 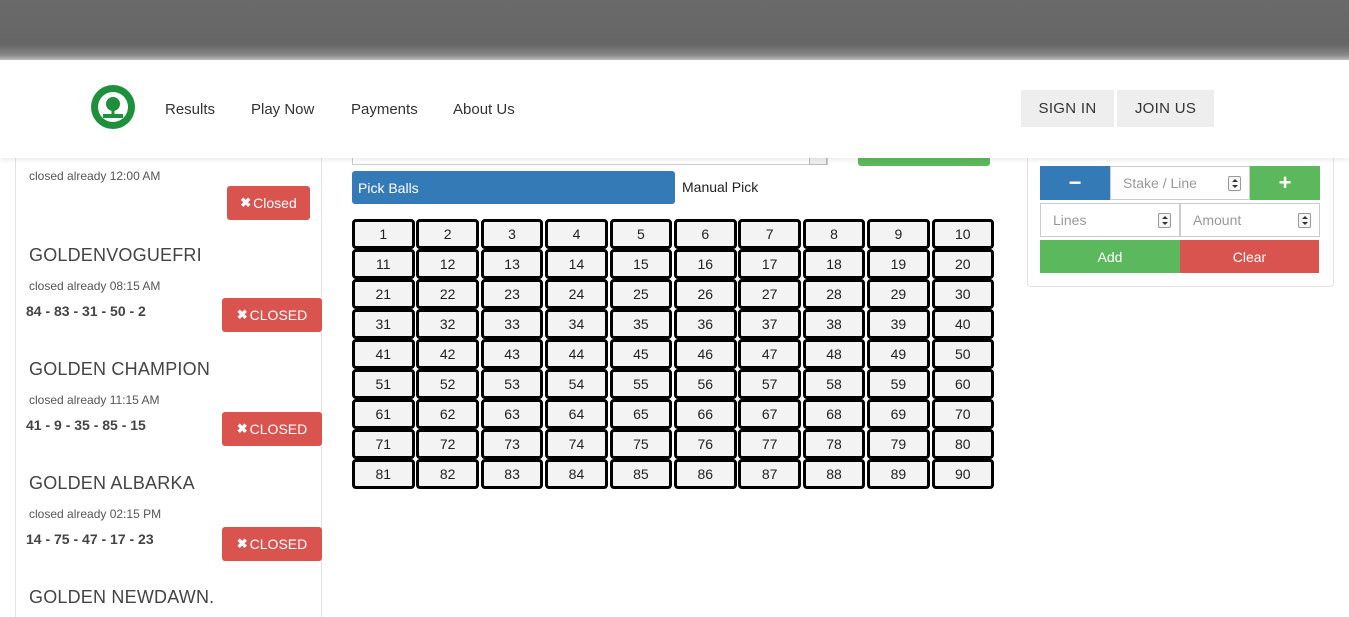 What do you see at coordinates (576, 384) in the screenshot?
I see `ball-54: 54` at bounding box center [576, 384].